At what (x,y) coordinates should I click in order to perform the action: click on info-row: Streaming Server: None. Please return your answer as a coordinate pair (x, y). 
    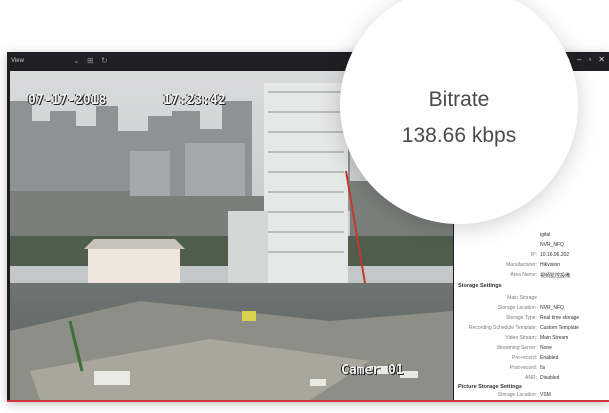
    Looking at the image, I should click on (531, 349).